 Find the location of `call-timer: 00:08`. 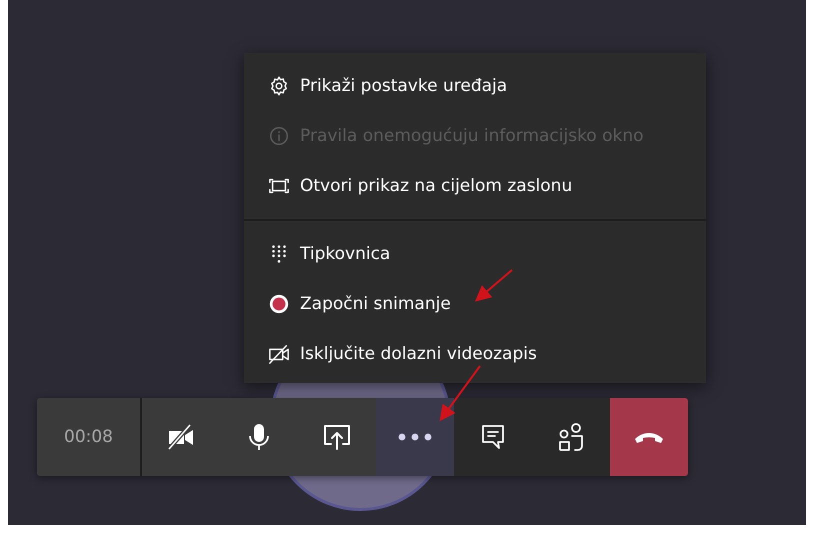

call-timer: 00:08 is located at coordinates (89, 437).